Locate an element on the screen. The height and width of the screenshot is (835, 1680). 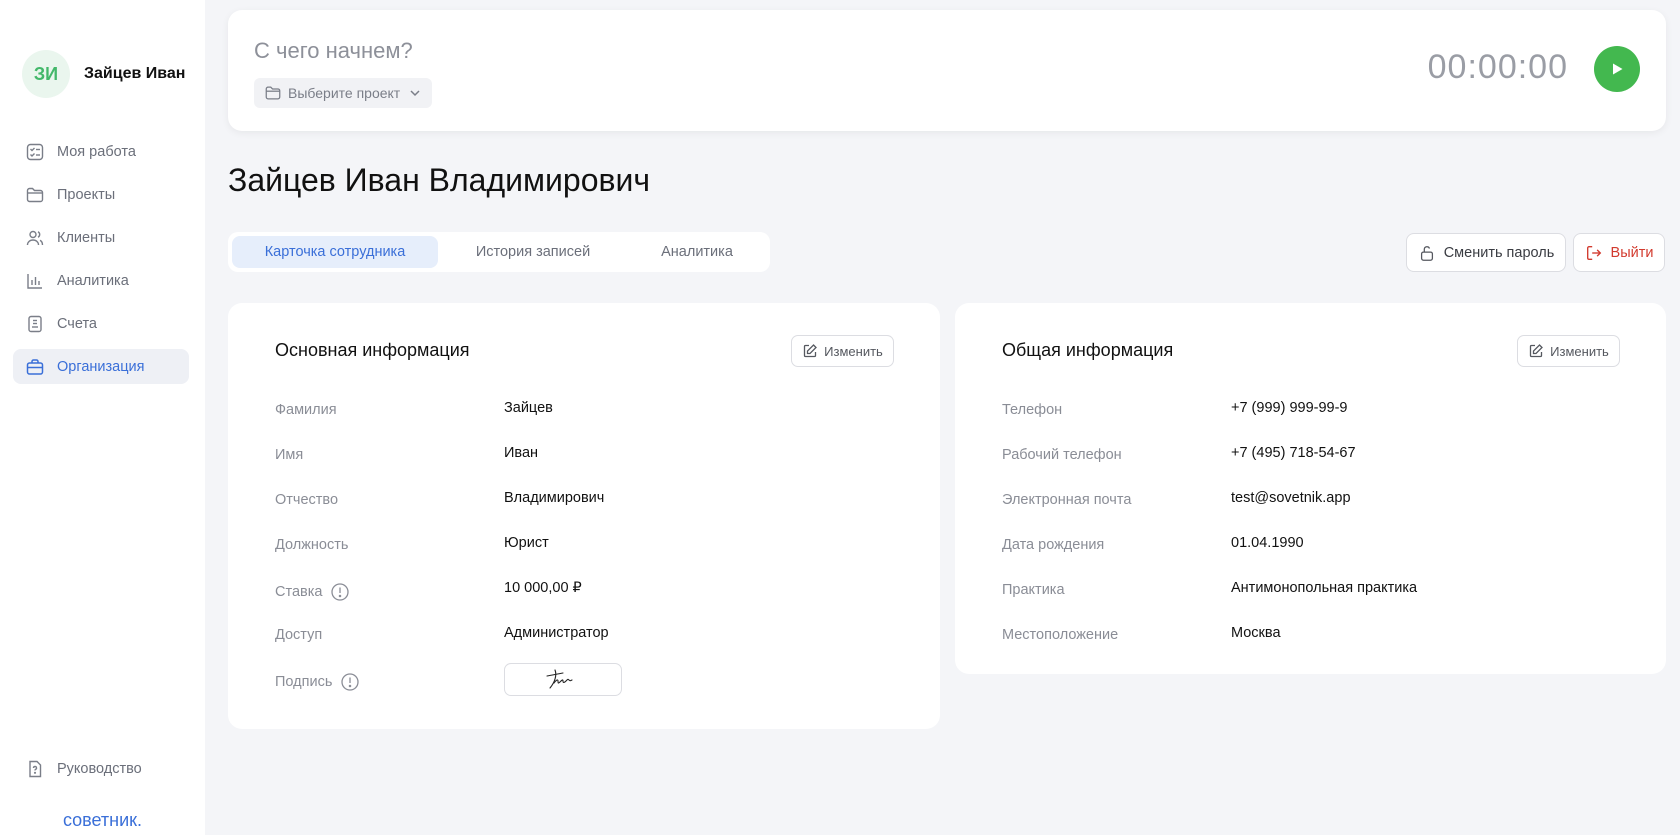
row-practice: Практика Антимонопольная практика is located at coordinates (1314, 590).